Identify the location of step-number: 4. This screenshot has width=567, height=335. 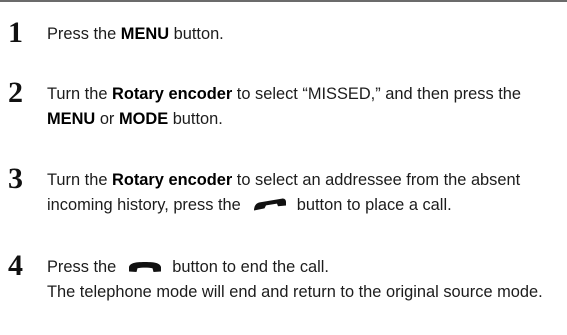
(15, 265).